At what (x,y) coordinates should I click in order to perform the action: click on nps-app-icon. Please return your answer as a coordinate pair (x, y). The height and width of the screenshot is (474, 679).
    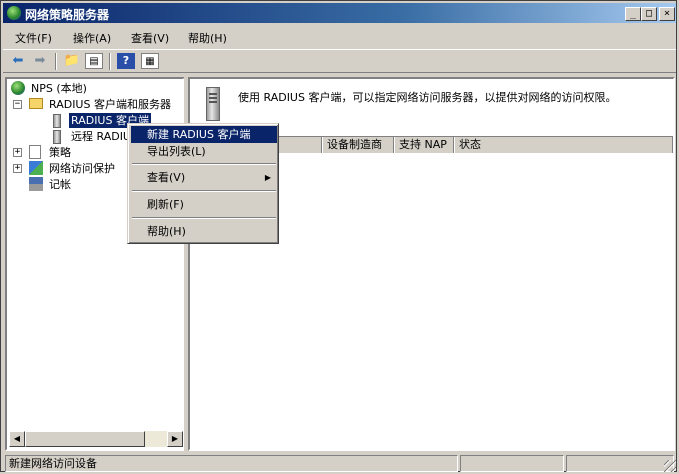
    Looking at the image, I should click on (14, 13).